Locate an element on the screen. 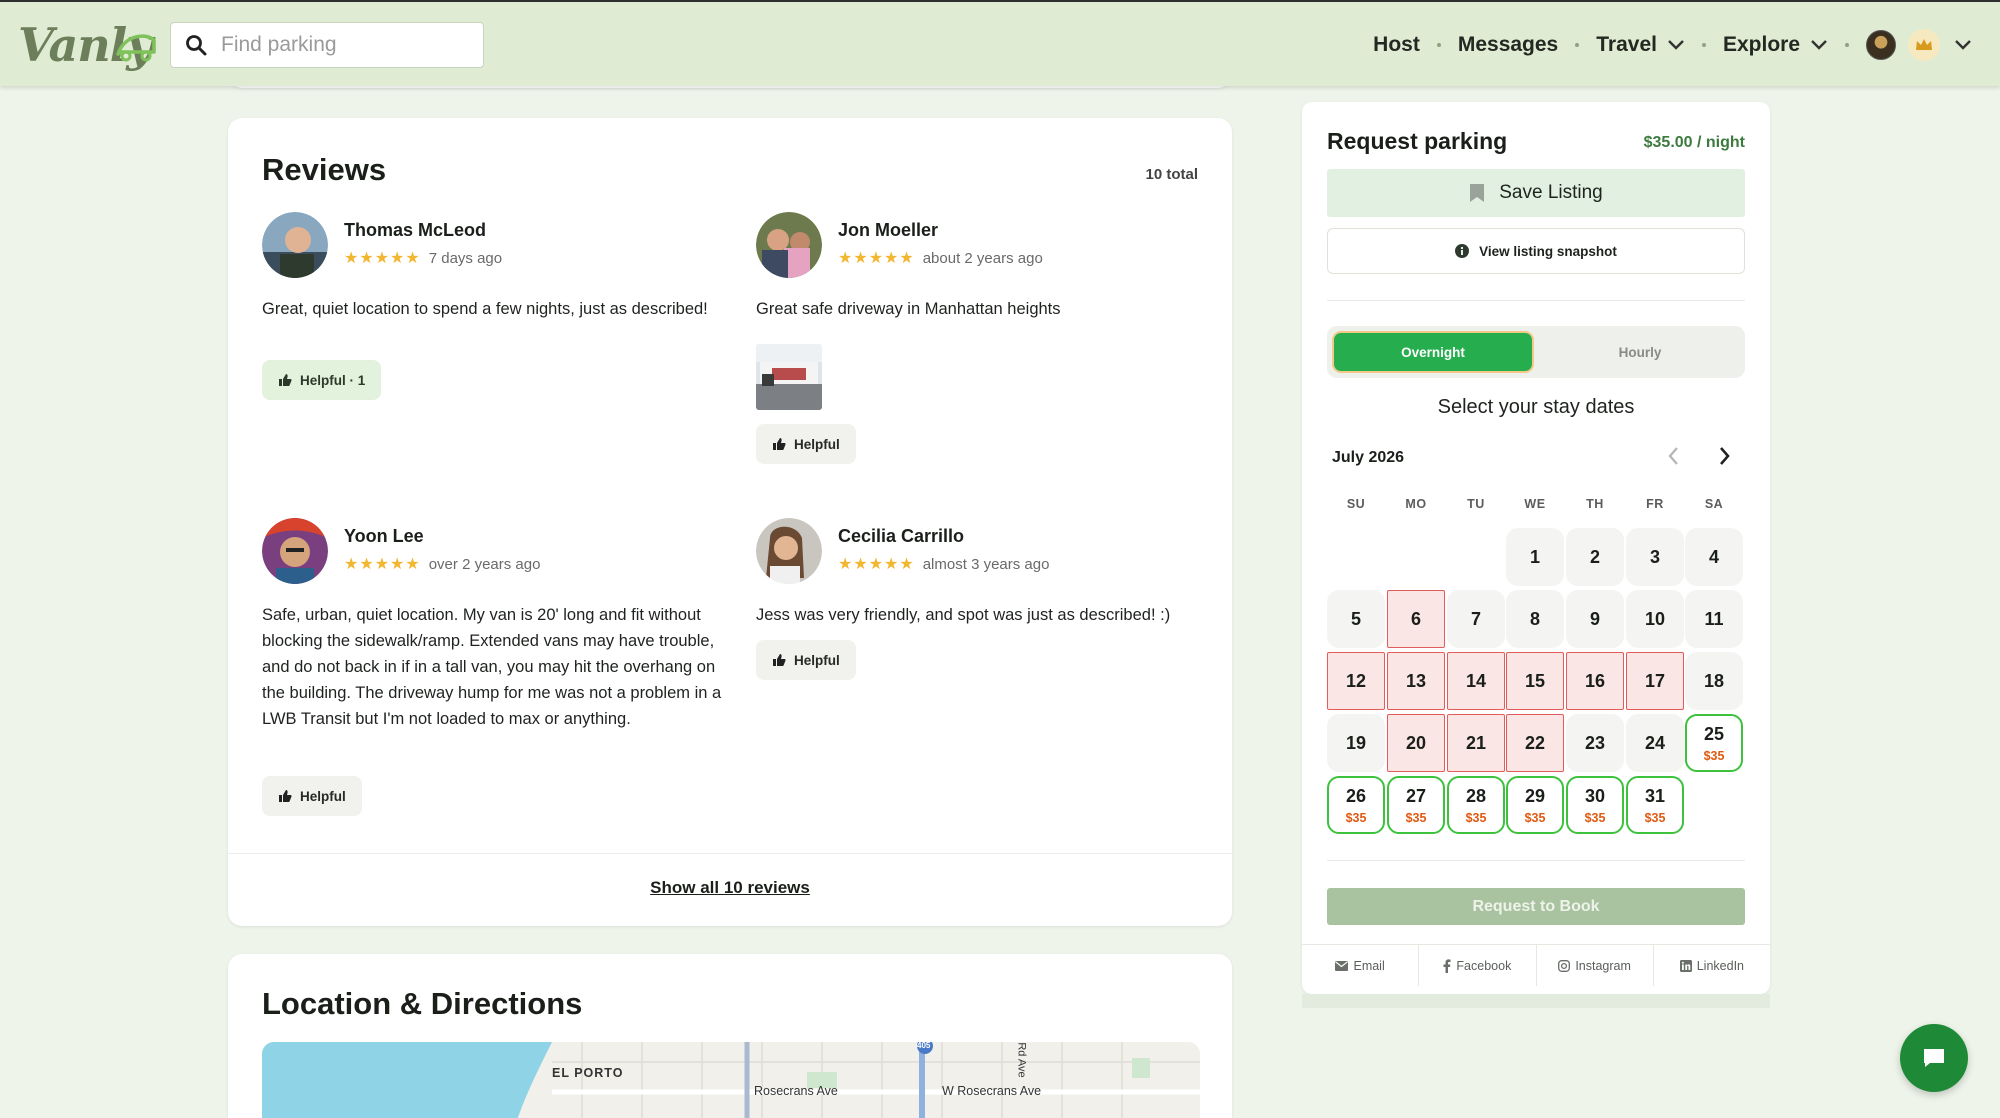  calendar-day: 7 is located at coordinates (1476, 619).